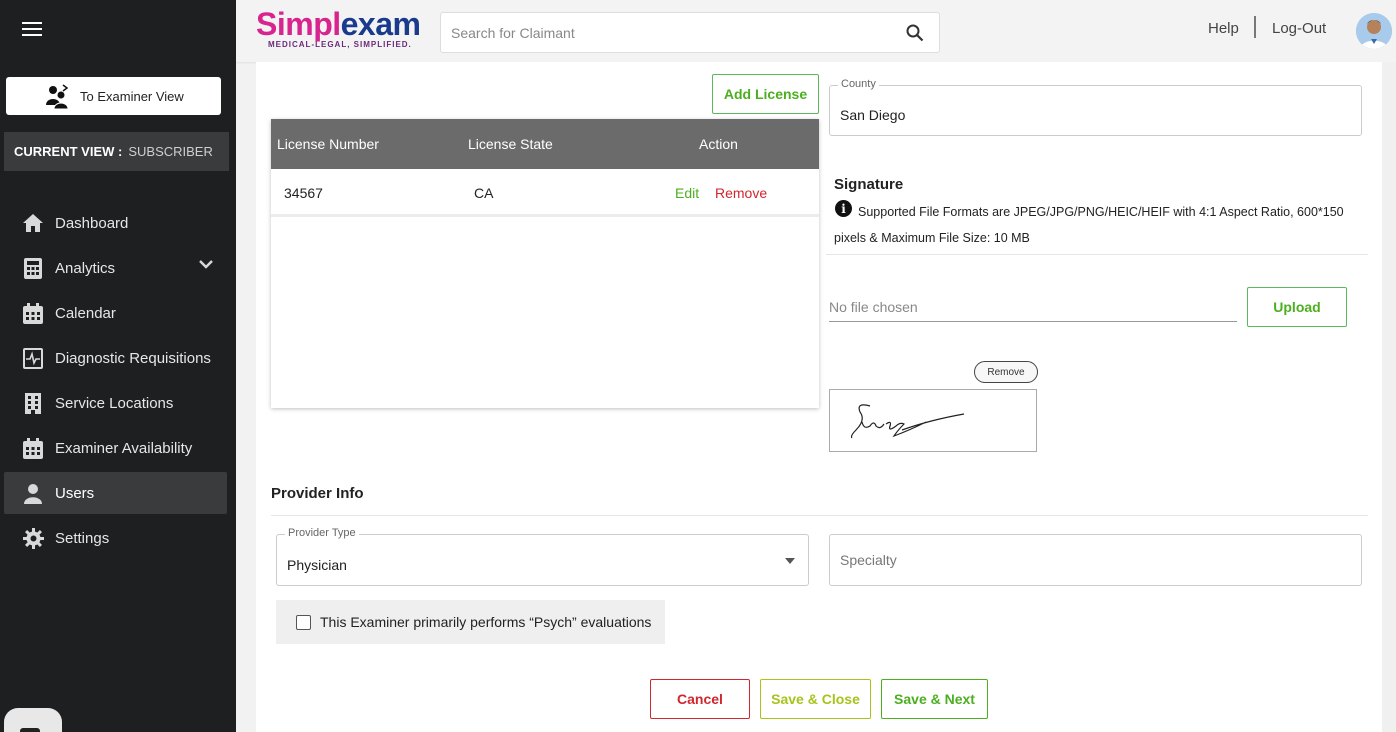 This screenshot has width=1396, height=732. What do you see at coordinates (124, 448) in the screenshot?
I see `sidebar-item-label: Examiner Availability` at bounding box center [124, 448].